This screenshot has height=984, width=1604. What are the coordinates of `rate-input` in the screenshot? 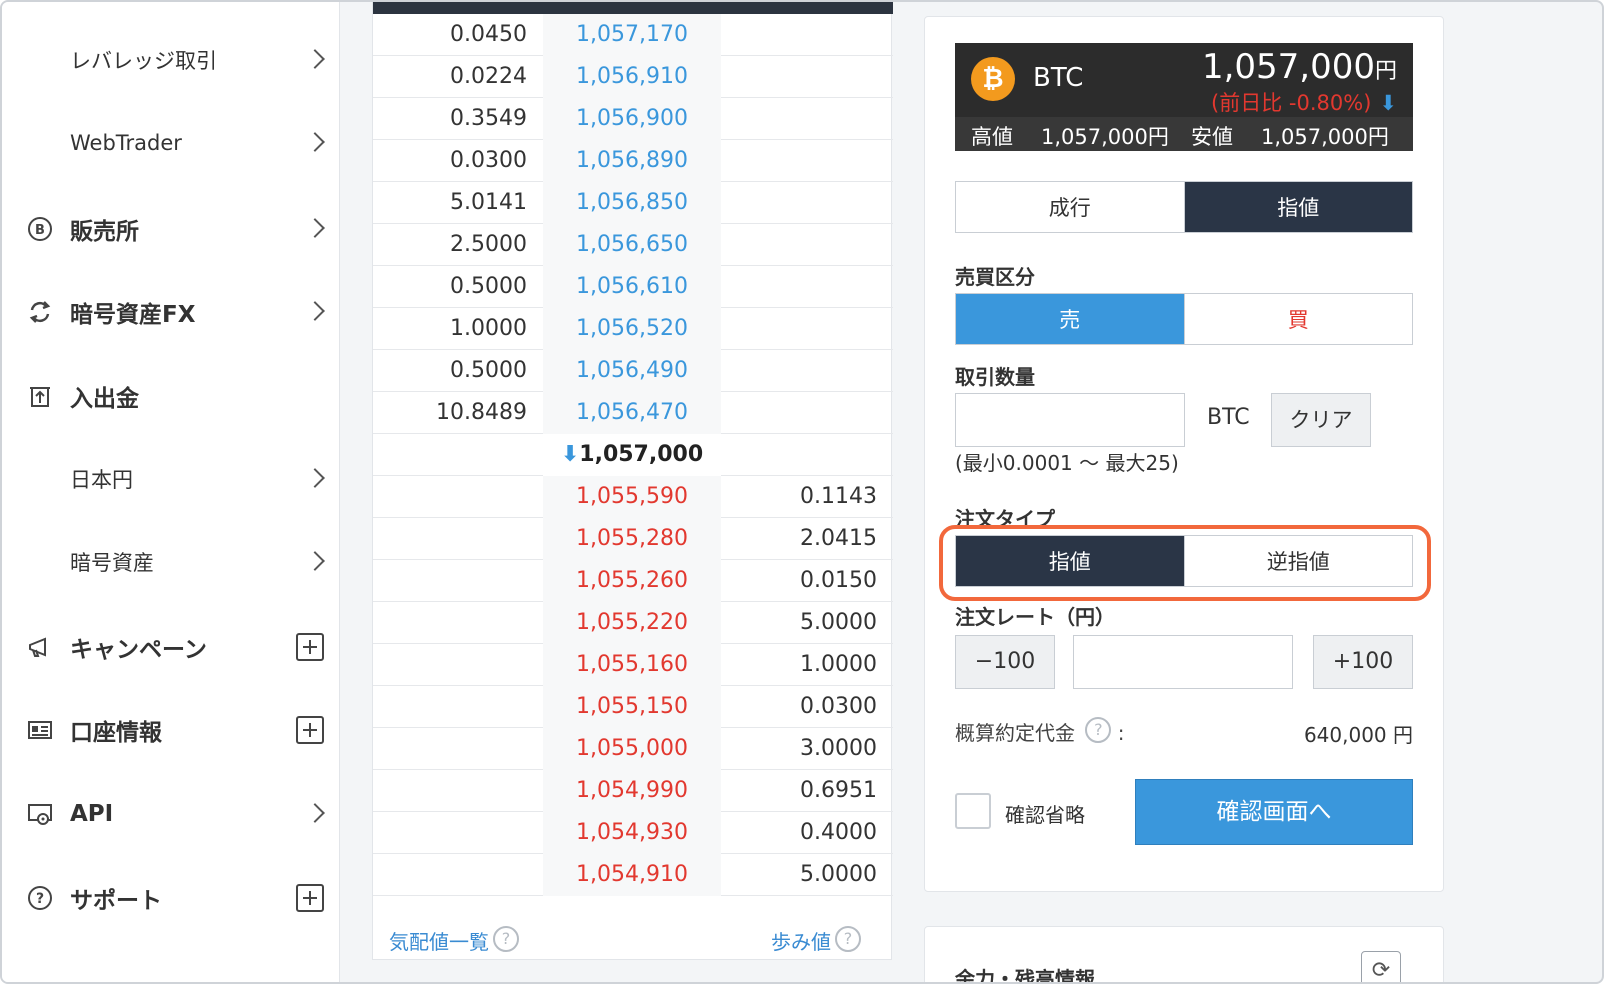 It's located at (1183, 662).